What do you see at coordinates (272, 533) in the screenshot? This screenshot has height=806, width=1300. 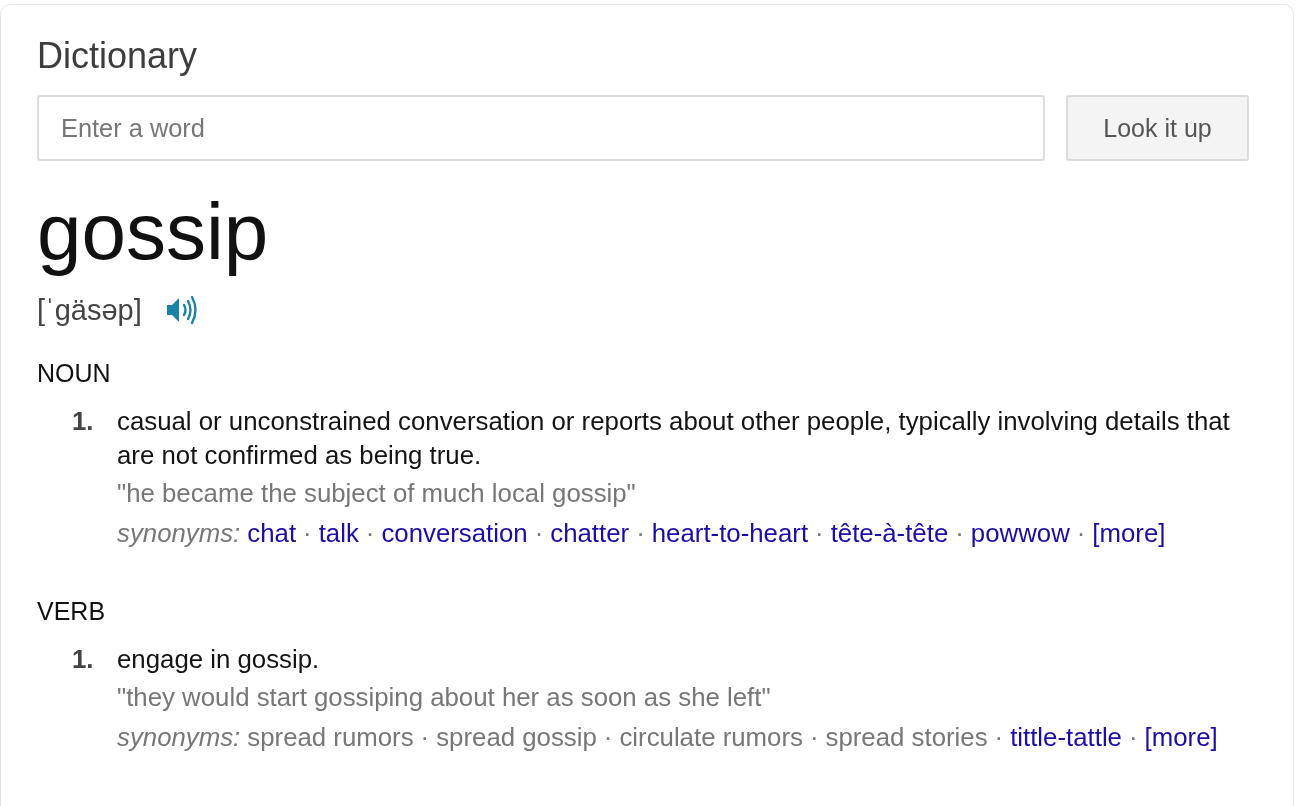 I see `synonym-link: chat` at bounding box center [272, 533].